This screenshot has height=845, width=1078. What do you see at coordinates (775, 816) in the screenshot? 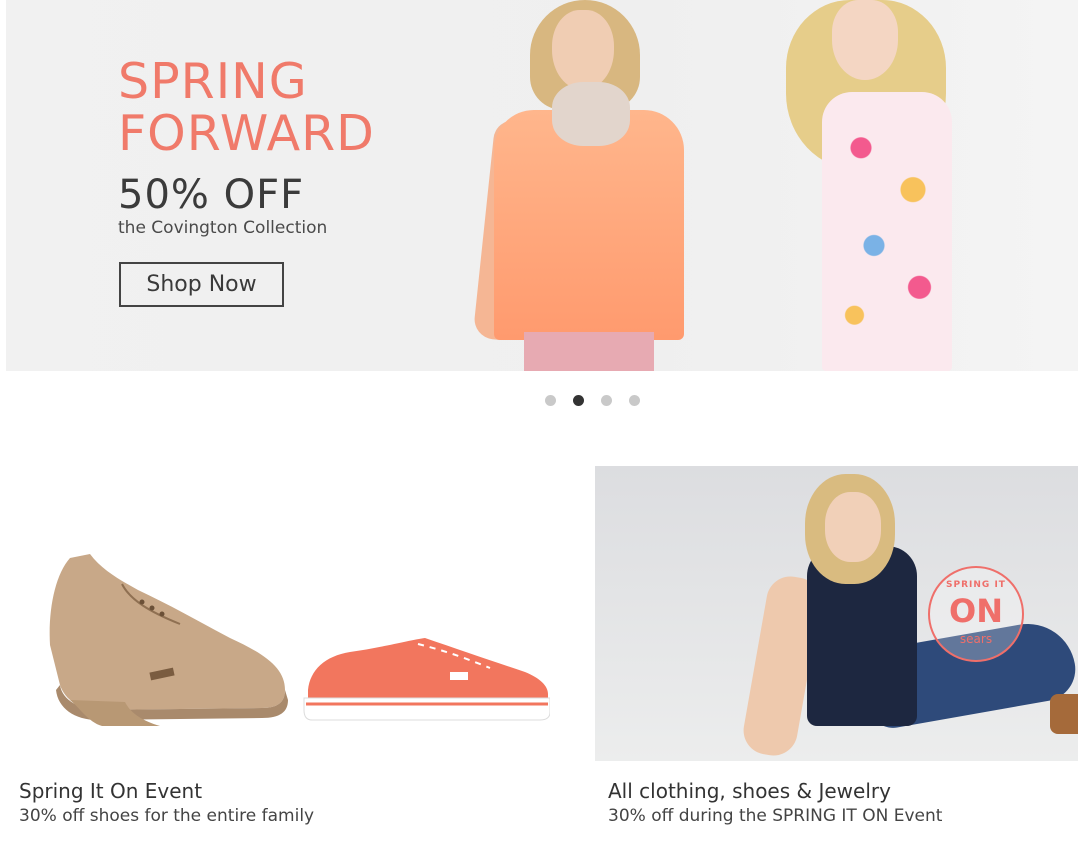
I see `promo-clothing-description: 30% off during the SPRING IT ON Event` at bounding box center [775, 816].